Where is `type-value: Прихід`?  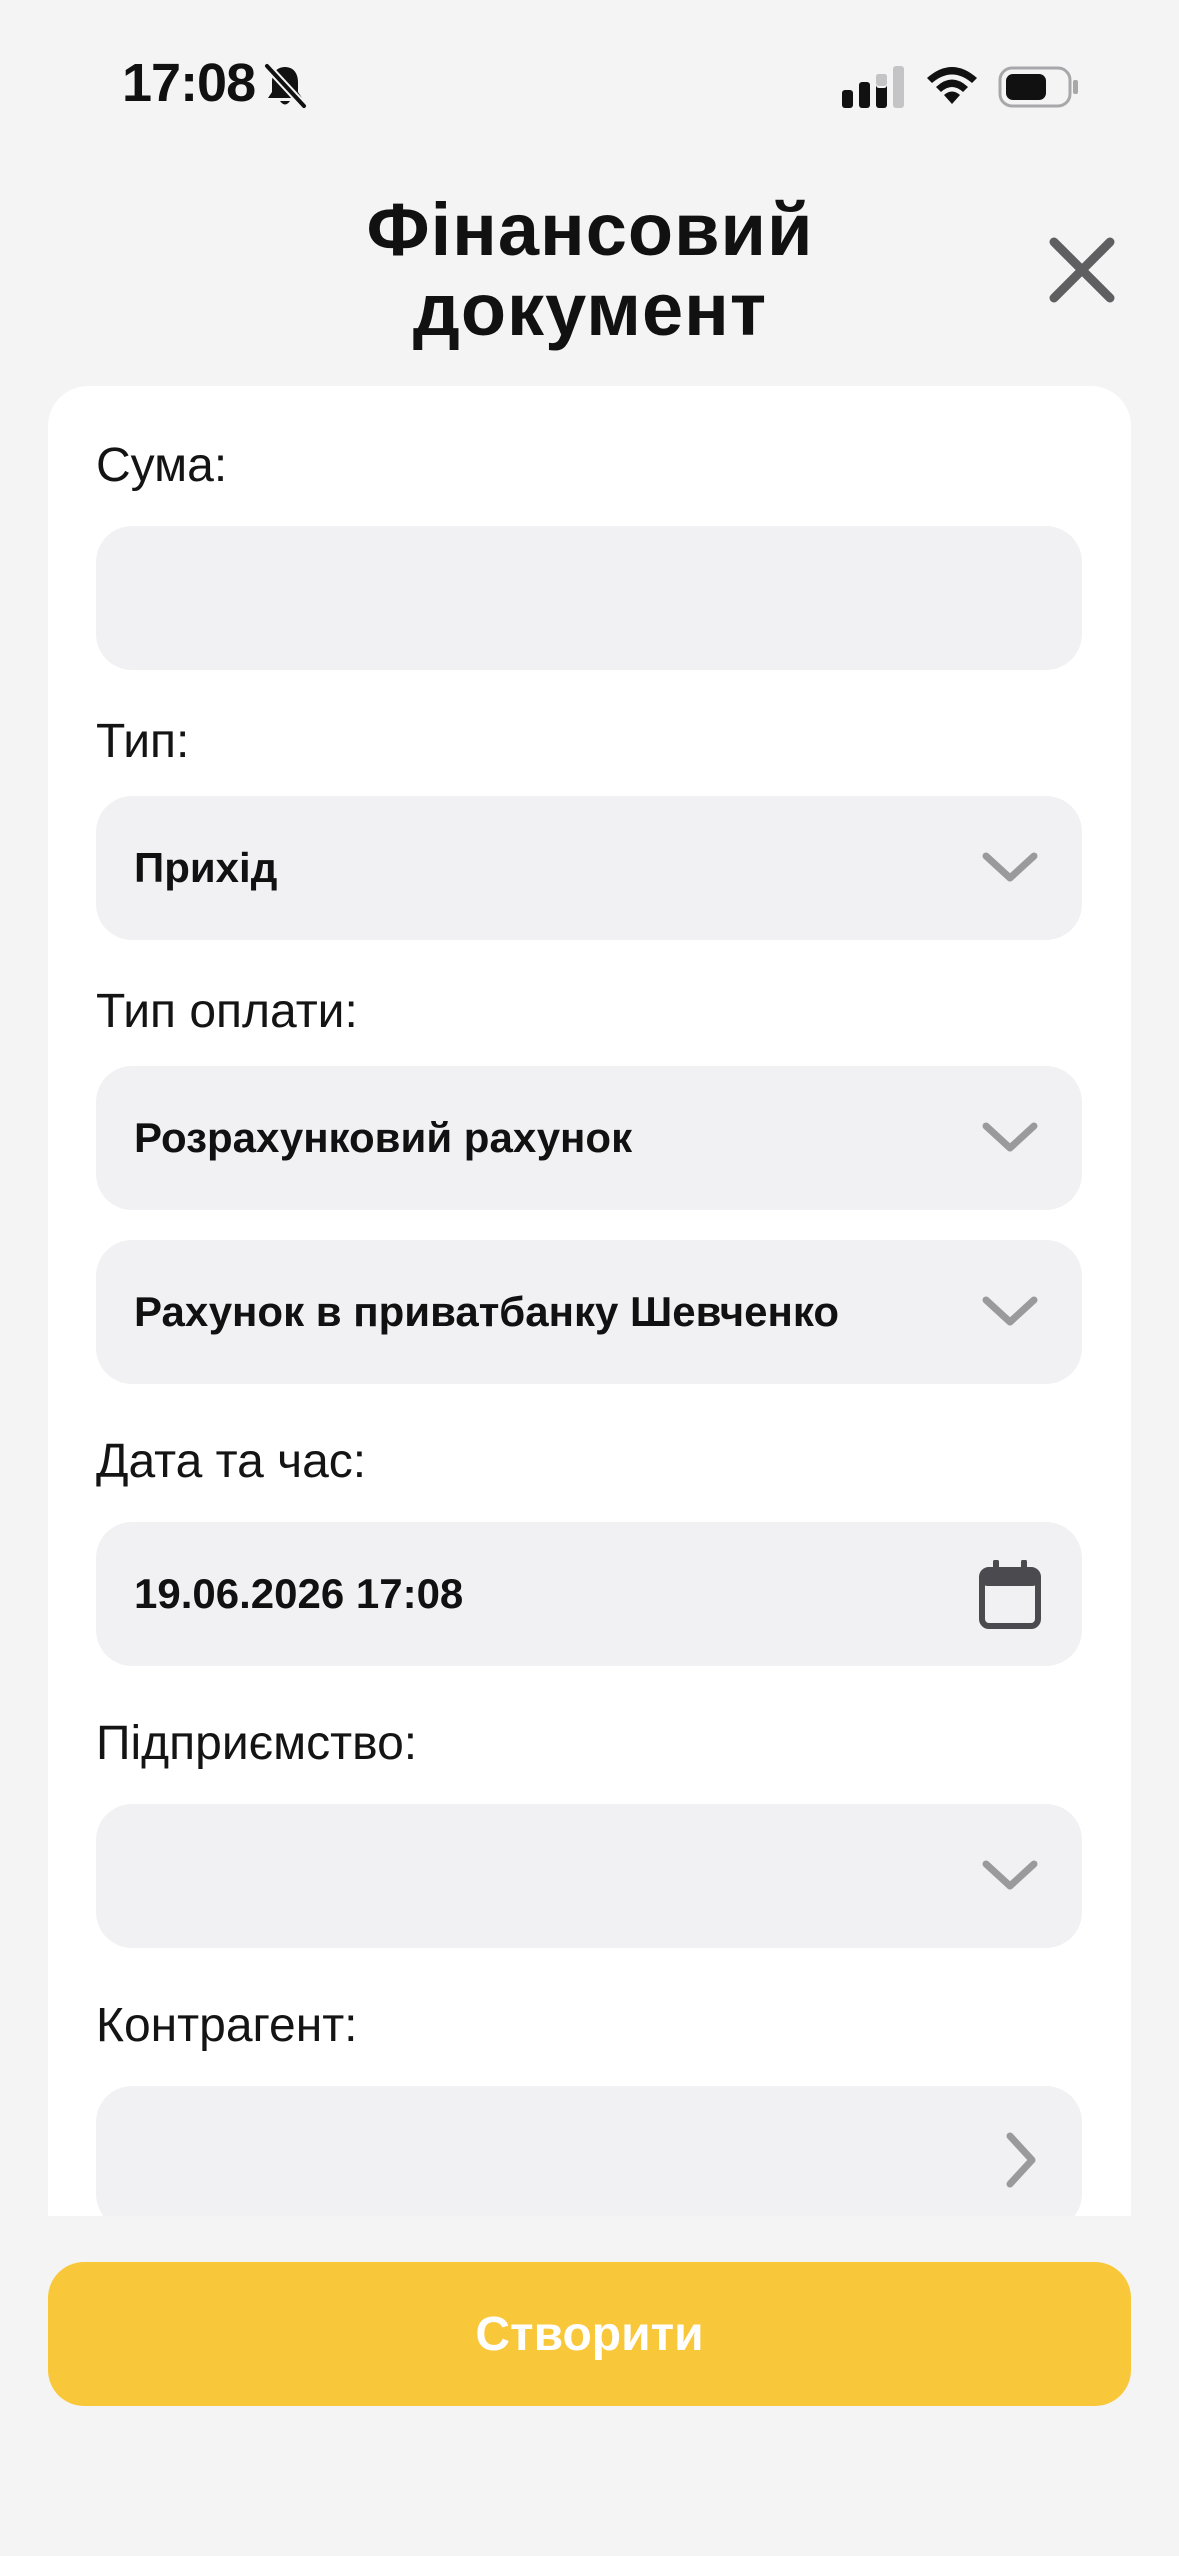 type-value: Прихід is located at coordinates (206, 867).